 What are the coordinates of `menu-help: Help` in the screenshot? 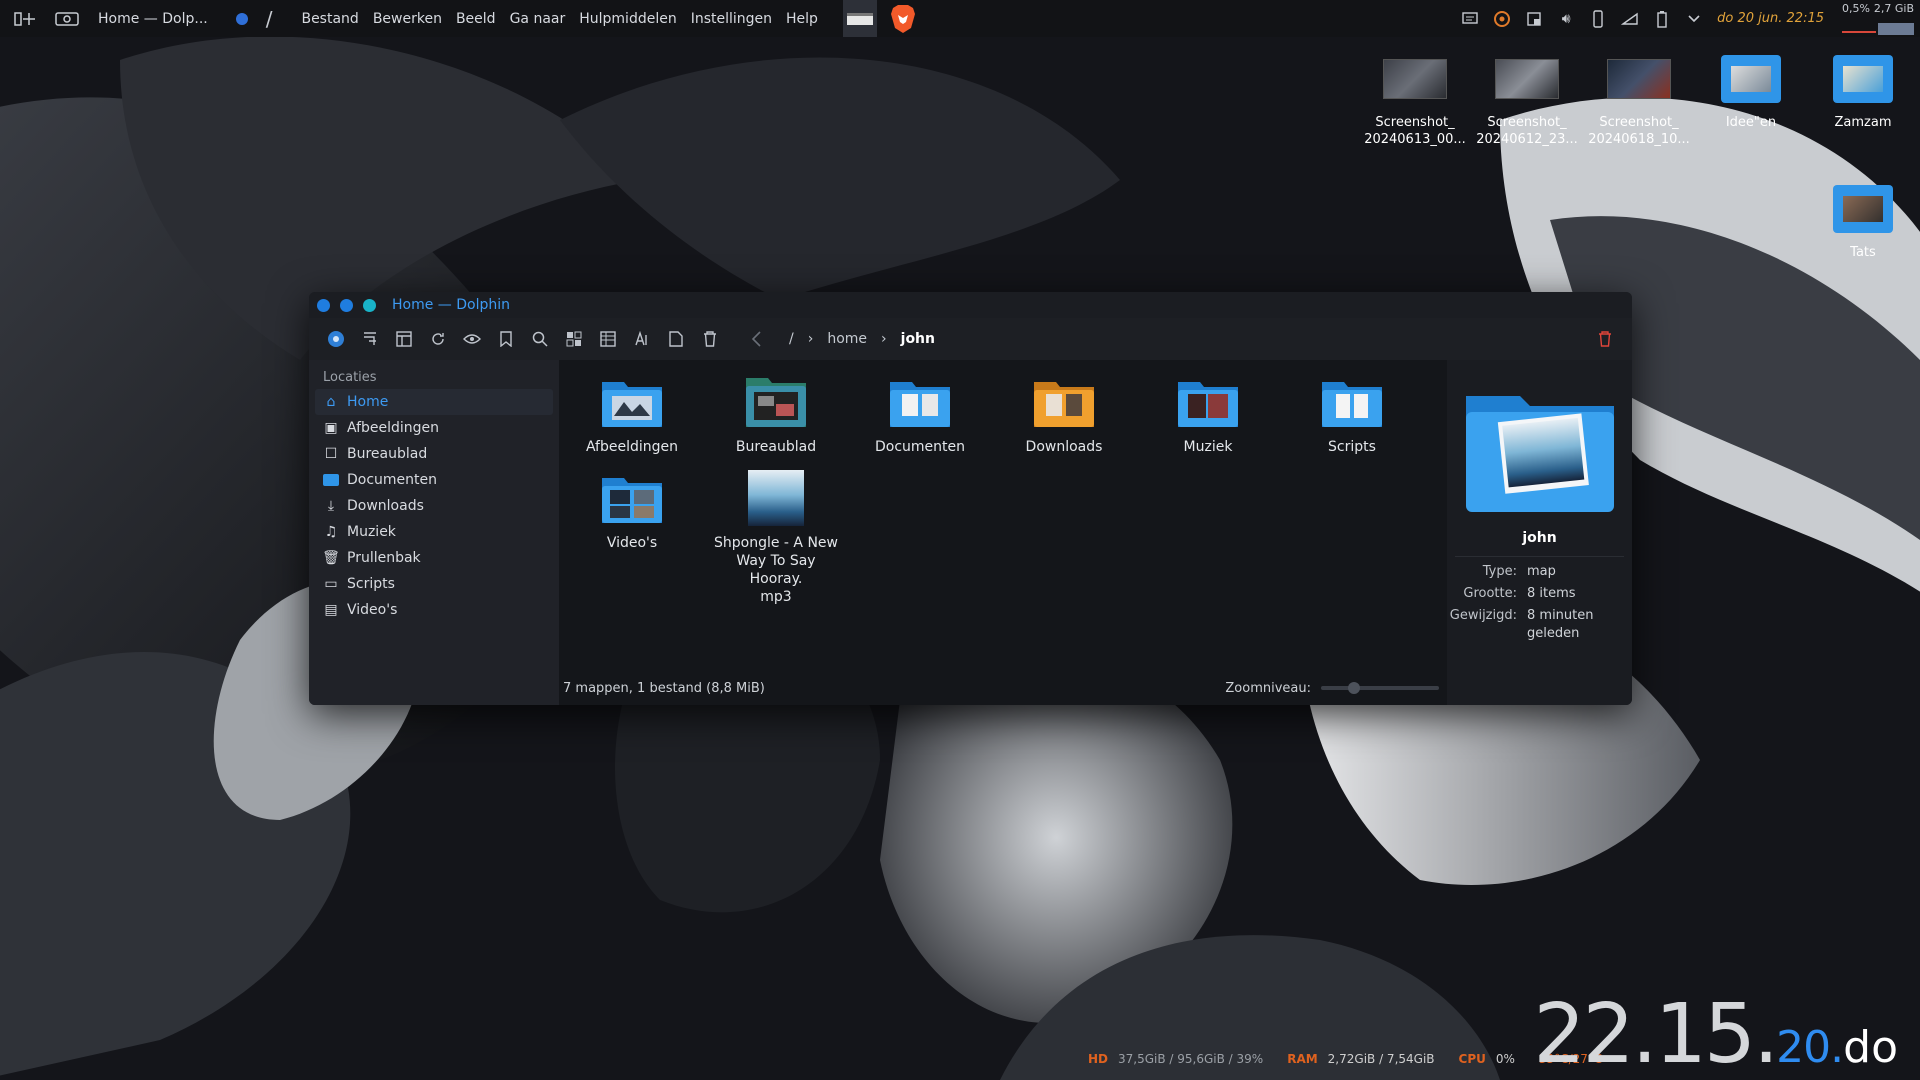 It's located at (802, 19).